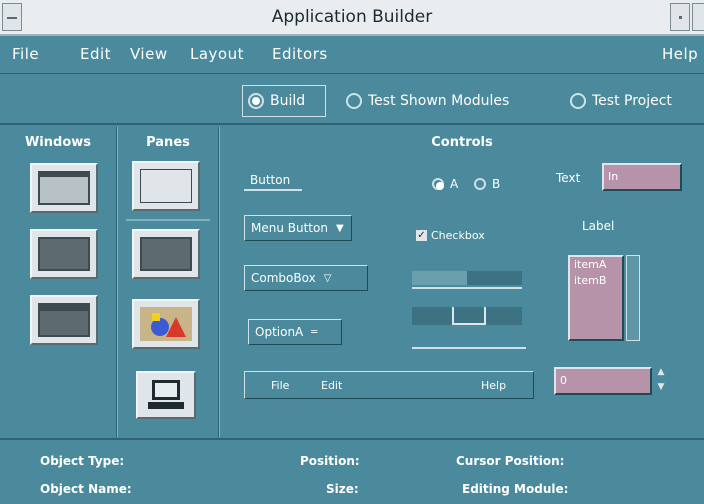  What do you see at coordinates (487, 184) in the screenshot?
I see `radio-control-b: B` at bounding box center [487, 184].